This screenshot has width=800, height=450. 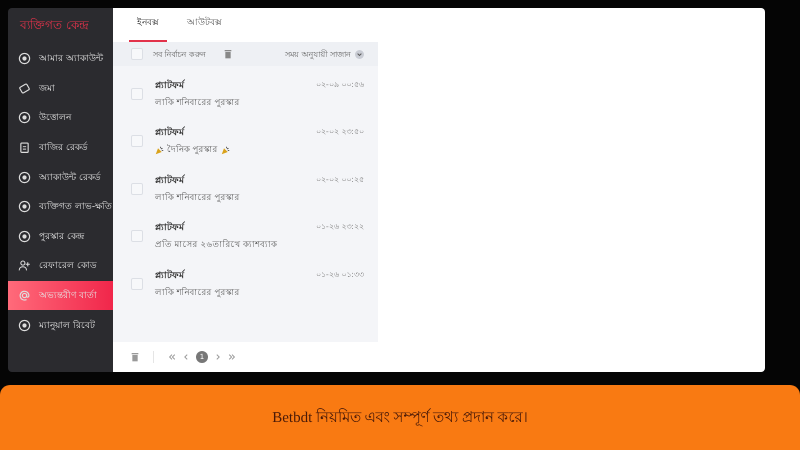 What do you see at coordinates (60, 207) in the screenshot?
I see `sidebar-item: ব্যক্তিগত লাভ-ক্ষতি` at bounding box center [60, 207].